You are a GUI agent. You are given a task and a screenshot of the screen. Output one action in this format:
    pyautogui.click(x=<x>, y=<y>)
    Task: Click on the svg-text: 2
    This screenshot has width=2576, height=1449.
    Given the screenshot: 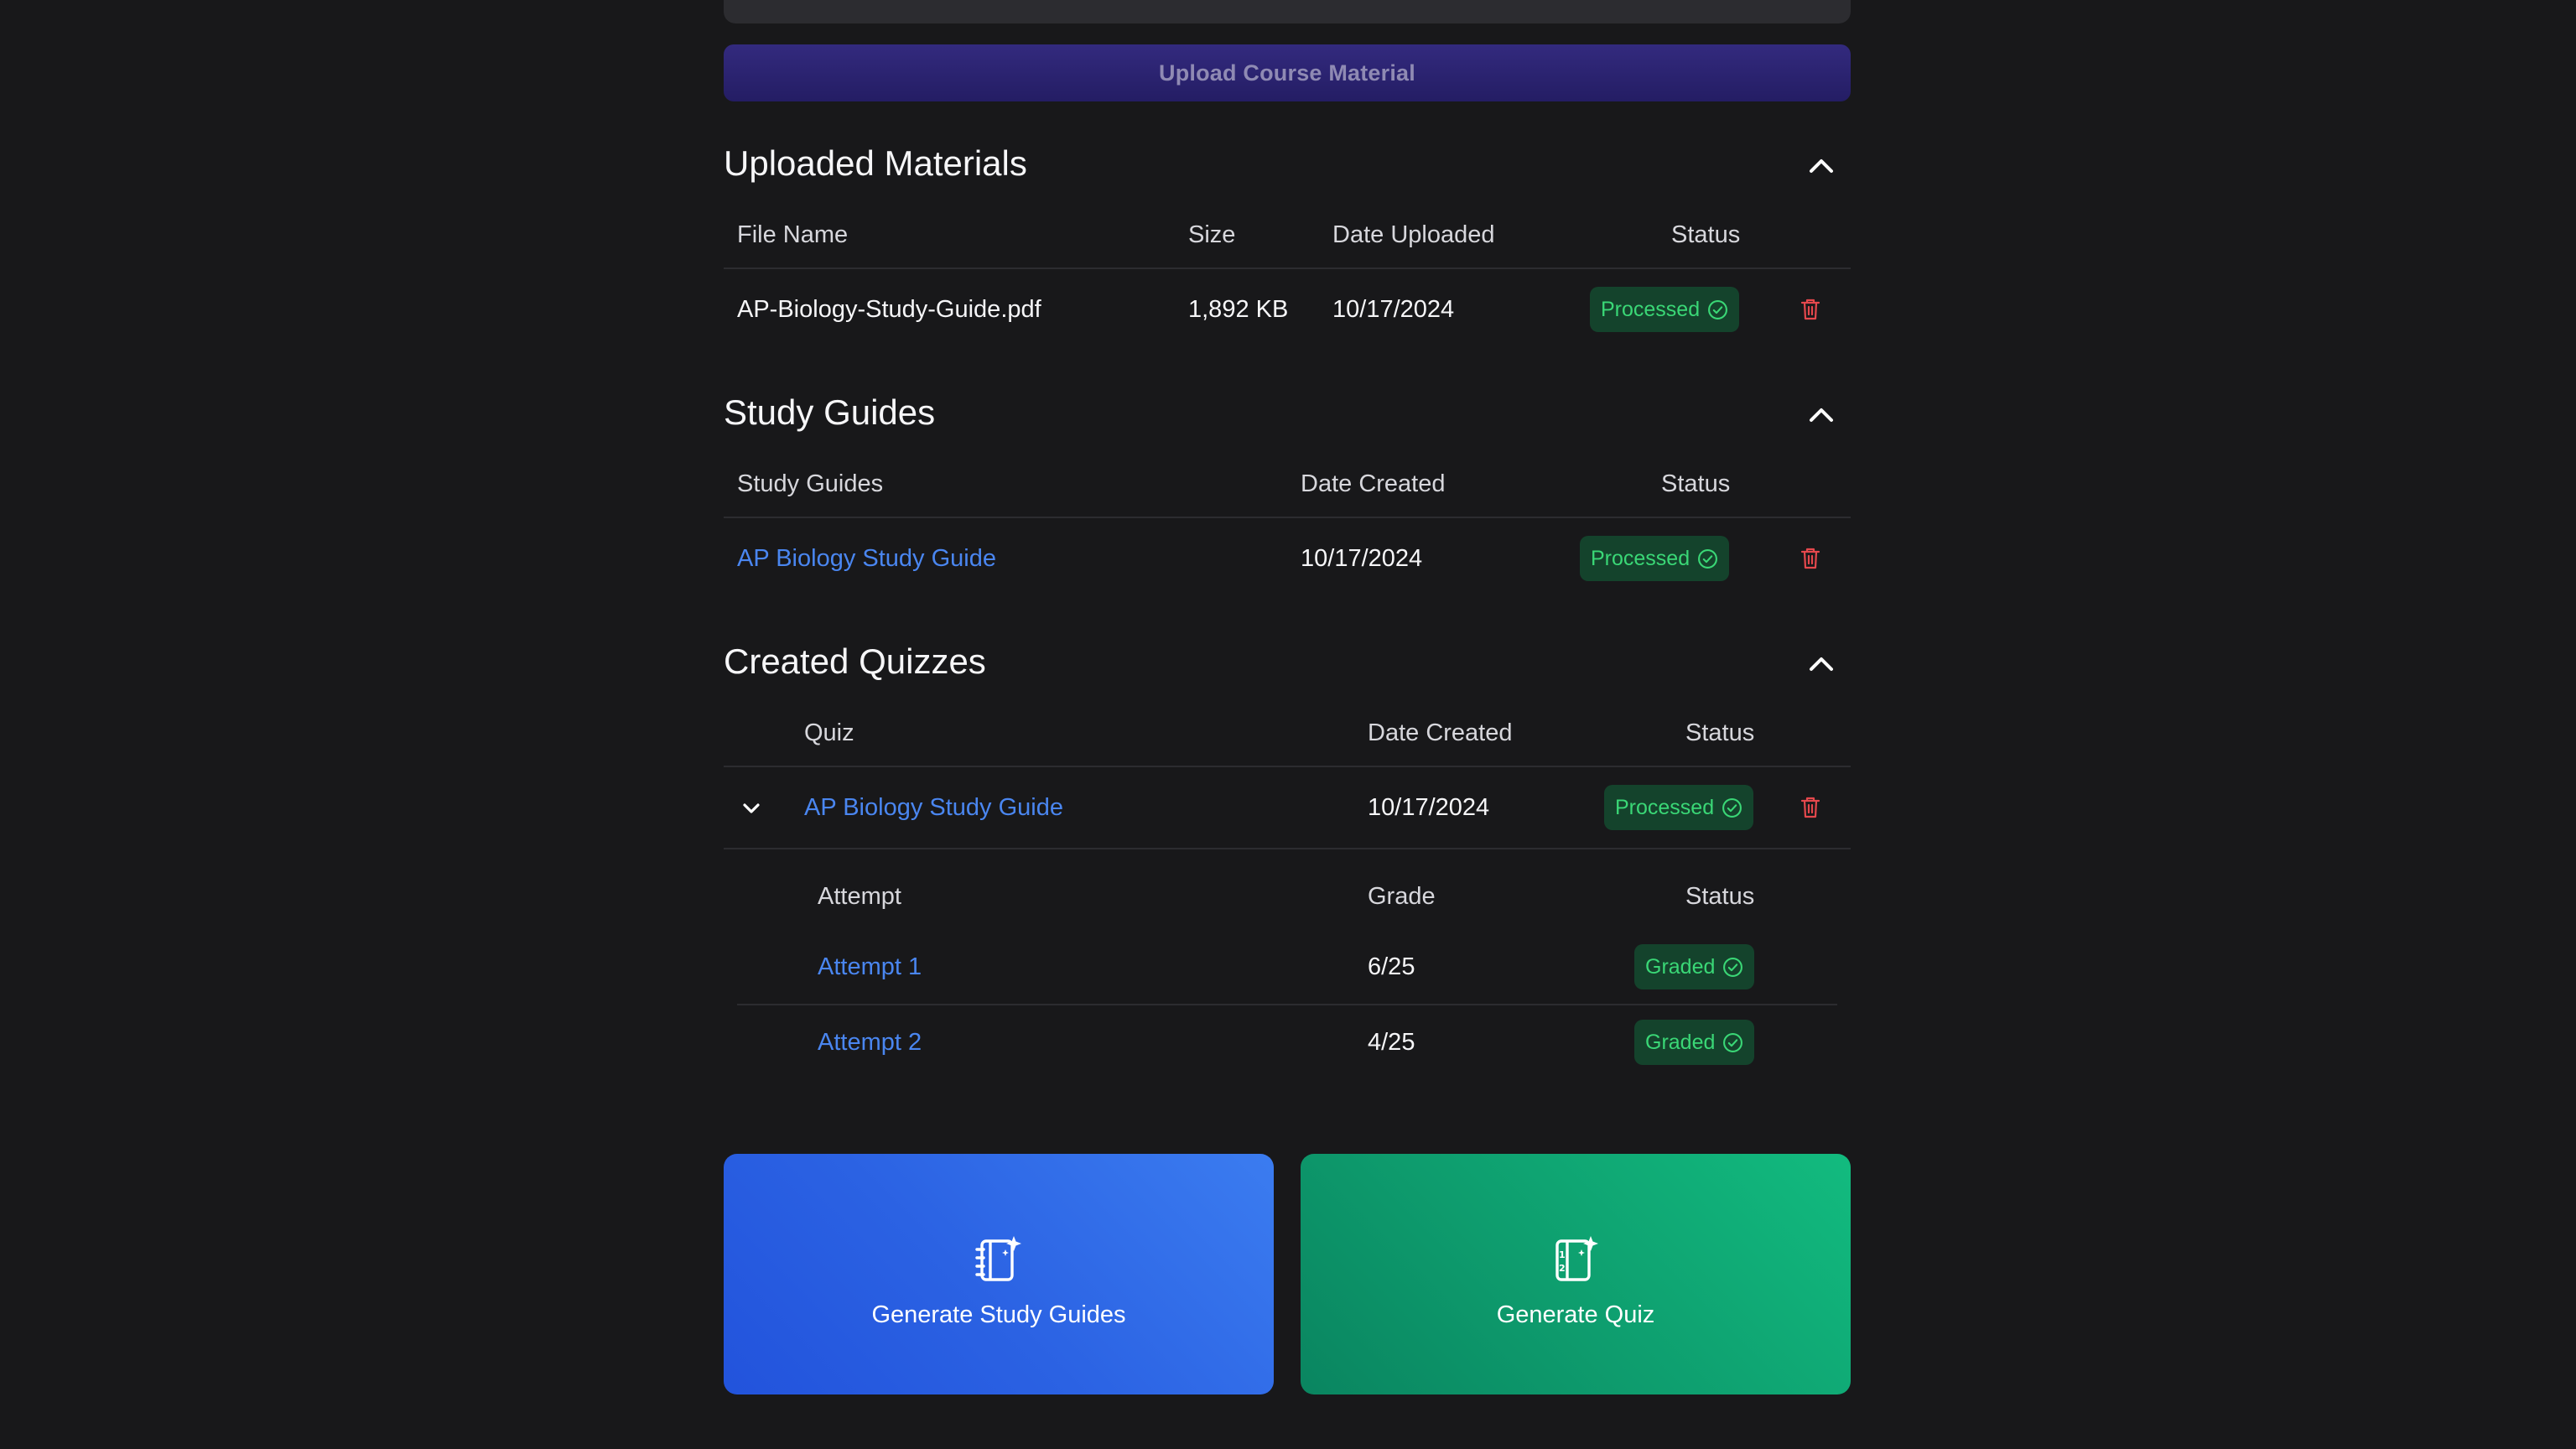 What is the action you would take?
    pyautogui.click(x=1562, y=1268)
    